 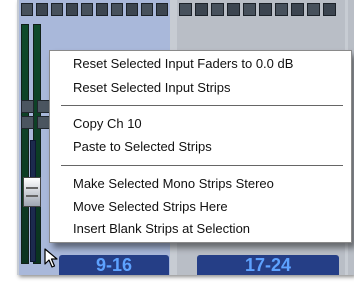 What do you see at coordinates (107, 124) in the screenshot?
I see `menu-item-copy-channel: Copy Ch 10` at bounding box center [107, 124].